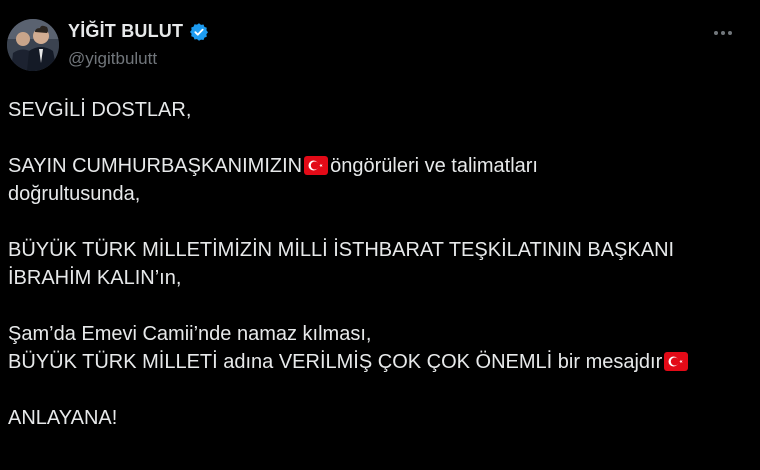  What do you see at coordinates (112, 59) in the screenshot?
I see `author-handle: @yigitbulutt` at bounding box center [112, 59].